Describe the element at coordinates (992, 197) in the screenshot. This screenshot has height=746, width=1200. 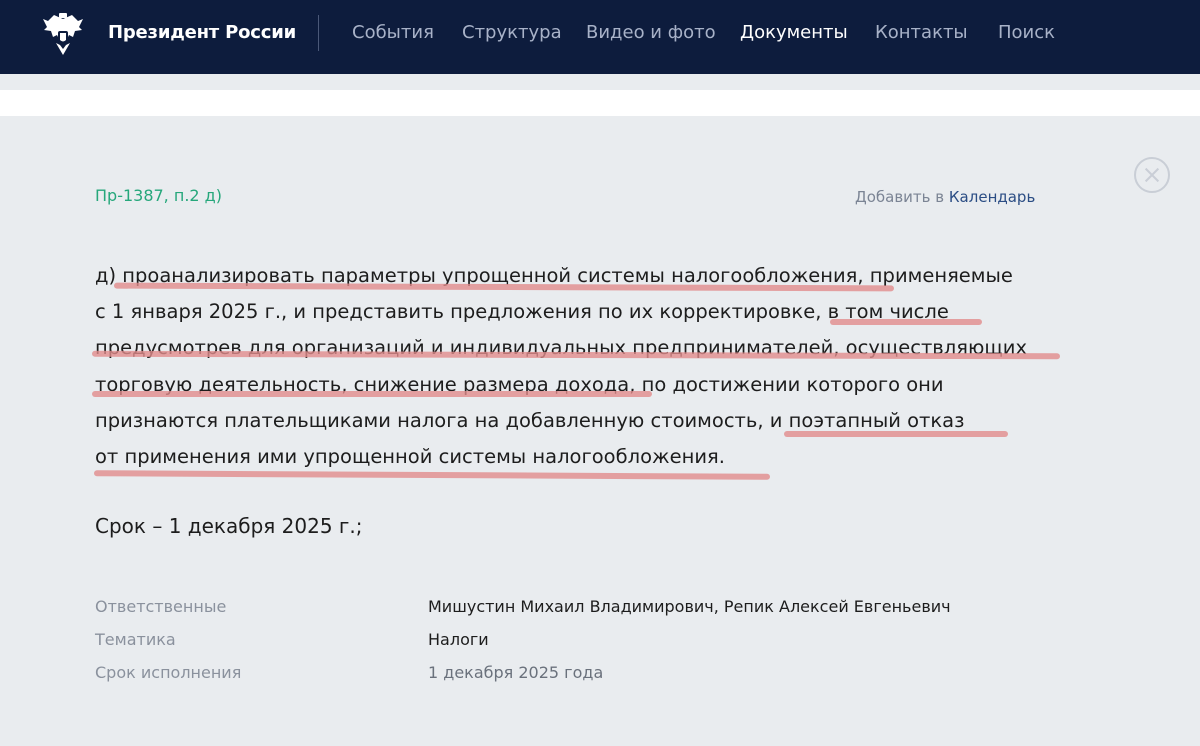
I see `calendar-link: Календарь` at that location.